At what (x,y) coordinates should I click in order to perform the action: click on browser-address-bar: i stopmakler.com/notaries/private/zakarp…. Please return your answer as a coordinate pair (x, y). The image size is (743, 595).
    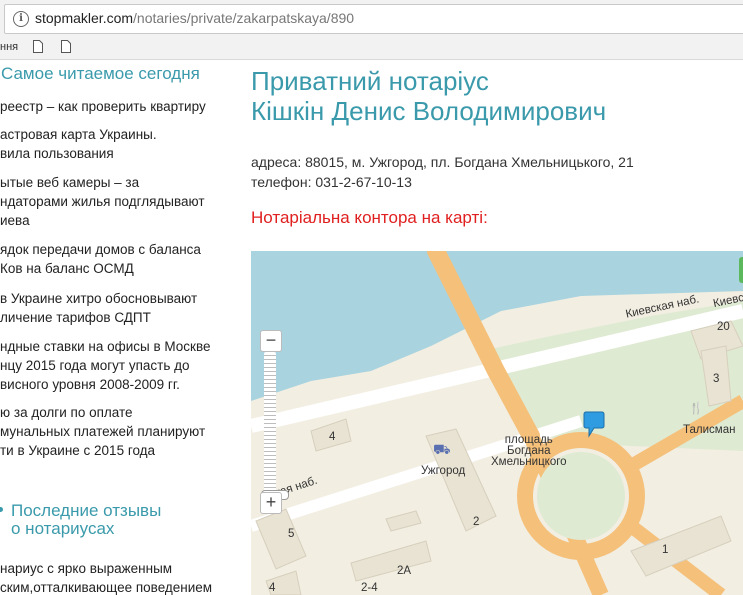
    Looking at the image, I should click on (371, 18).